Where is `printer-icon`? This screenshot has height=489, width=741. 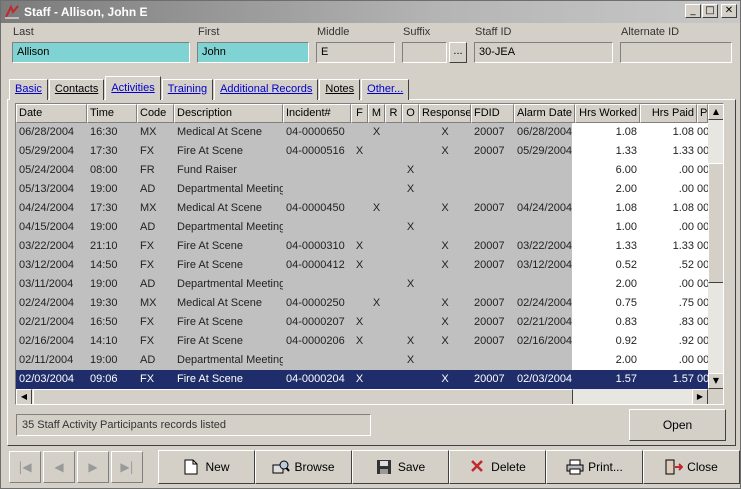
printer-icon is located at coordinates (575, 467).